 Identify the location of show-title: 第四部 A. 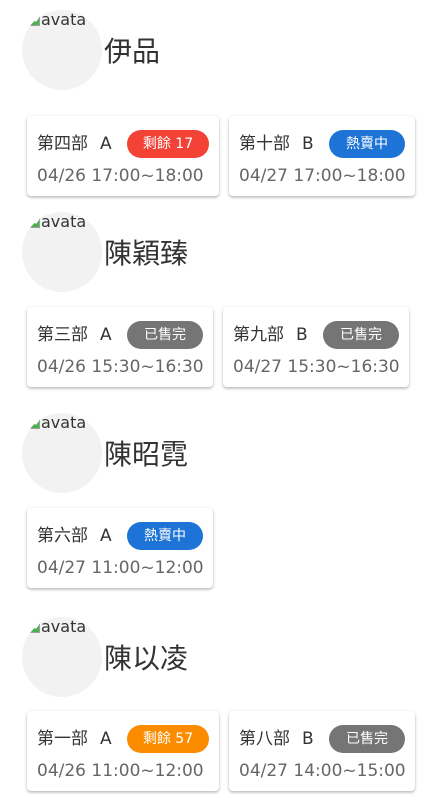
(74, 144).